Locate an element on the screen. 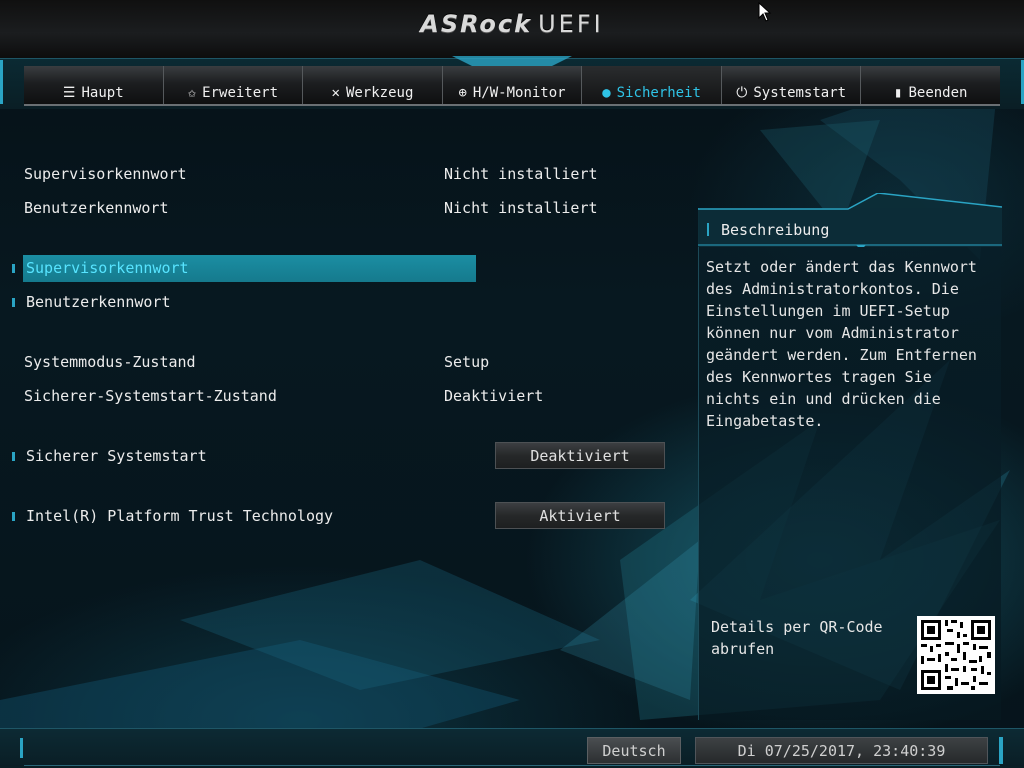 The height and width of the screenshot is (768, 1024). tab-systemstart: ⏻ Systemstart is located at coordinates (792, 85).